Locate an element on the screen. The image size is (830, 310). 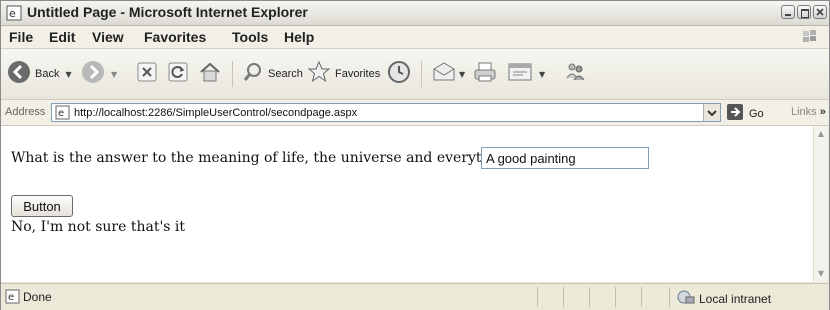
search-icon is located at coordinates (253, 74).